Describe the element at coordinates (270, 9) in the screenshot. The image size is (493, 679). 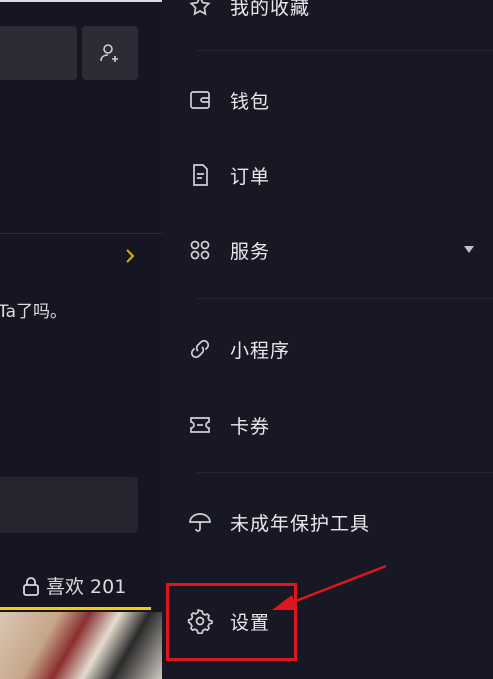
I see `menu-item-label: 我的收藏` at that location.